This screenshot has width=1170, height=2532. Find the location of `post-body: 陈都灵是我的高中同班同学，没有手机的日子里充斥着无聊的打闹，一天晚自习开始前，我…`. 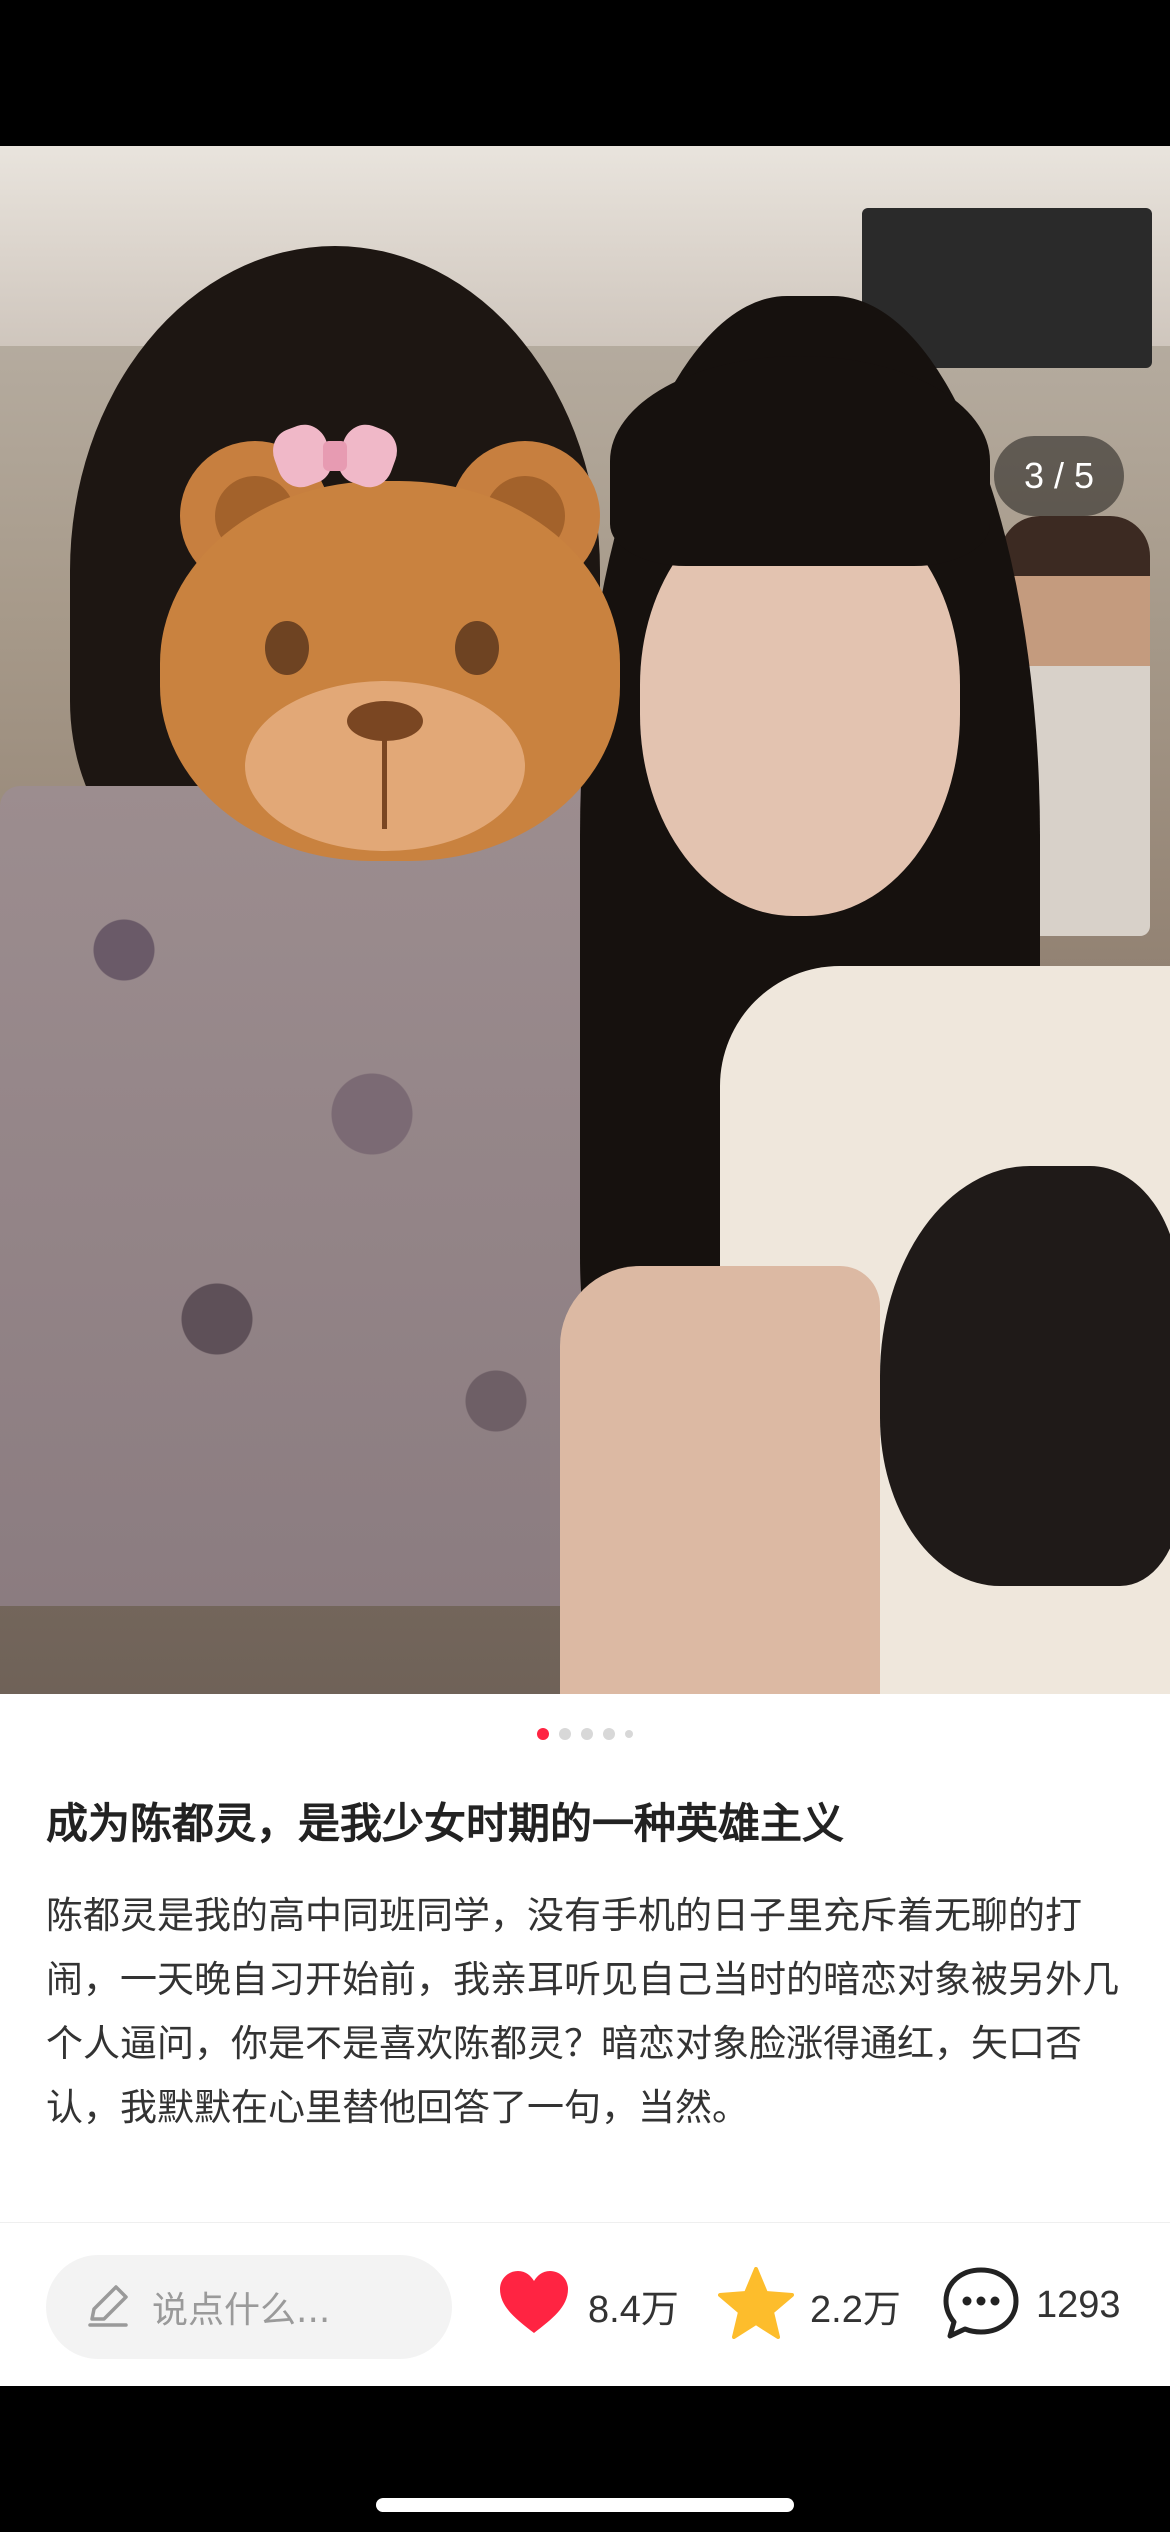

post-body: 陈都灵是我的高中同班同学，没有手机的日子里充斥着无聊的打闹，一天晚自习开始前，我… is located at coordinates (582, 2011).